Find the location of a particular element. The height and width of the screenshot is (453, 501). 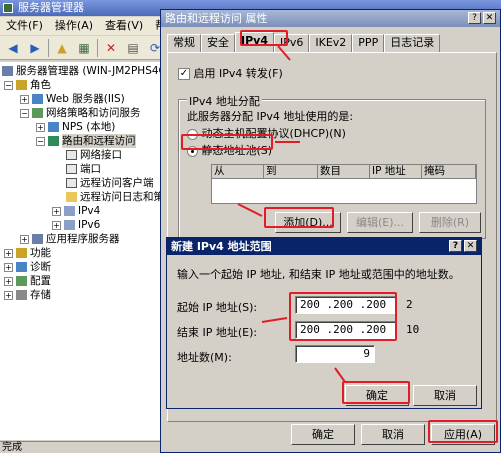

properties-icon: ▤ is located at coordinates (133, 48).